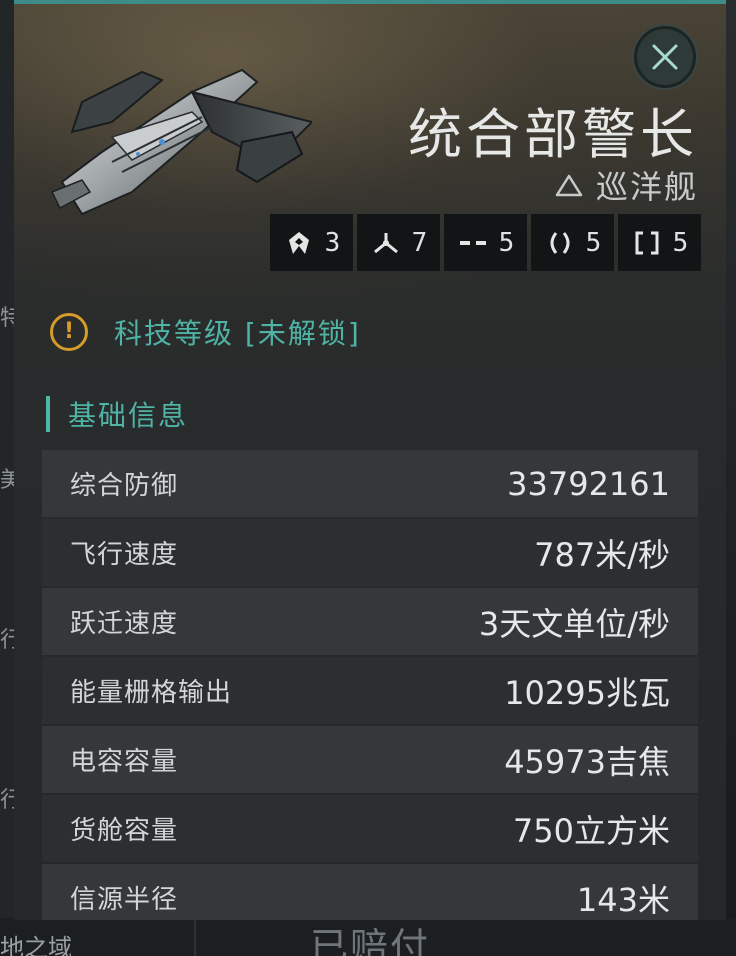 This screenshot has height=956, width=736. I want to click on slot-low: 5, so click(485, 242).